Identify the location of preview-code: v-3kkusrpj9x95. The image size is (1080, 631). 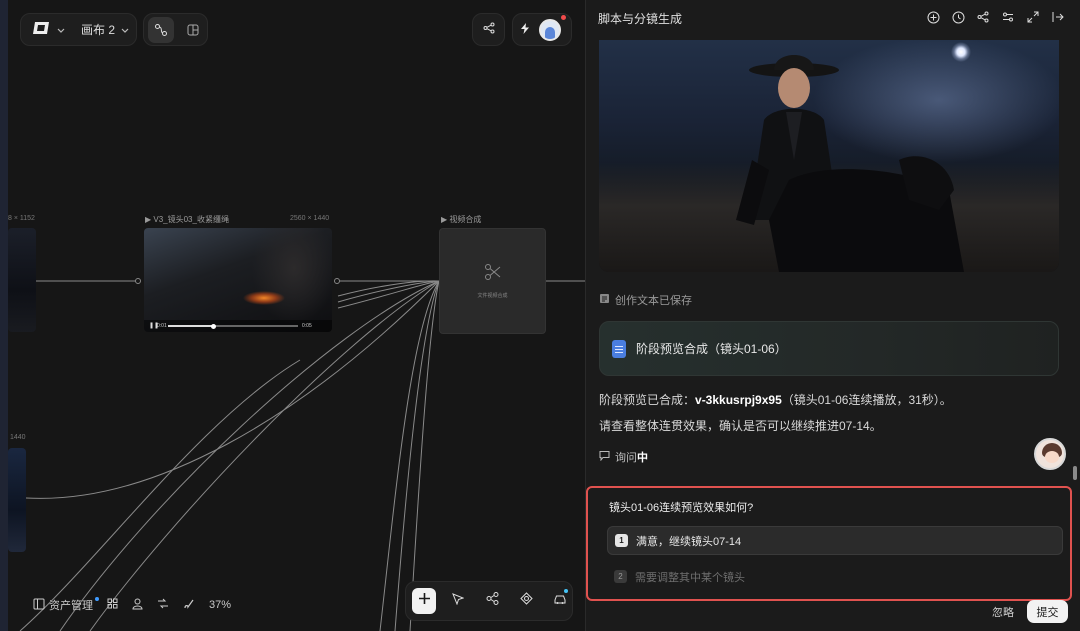
(738, 400).